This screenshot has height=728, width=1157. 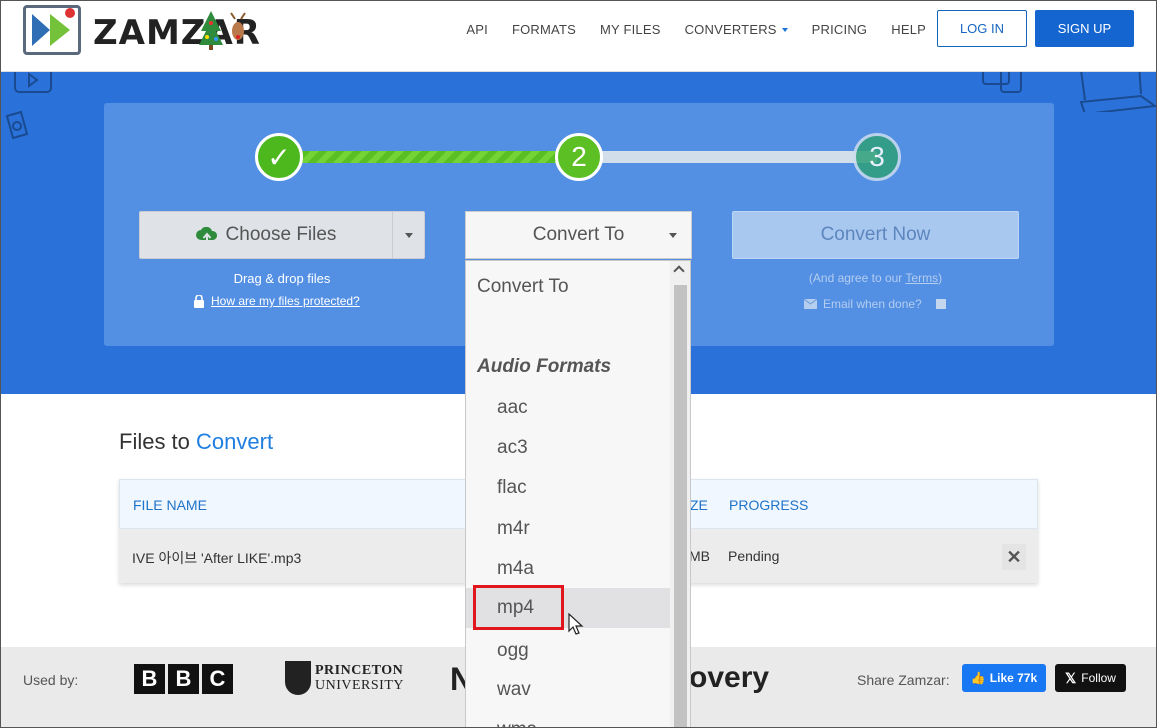 What do you see at coordinates (576, 624) in the screenshot?
I see `mouse-pointer-icon` at bounding box center [576, 624].